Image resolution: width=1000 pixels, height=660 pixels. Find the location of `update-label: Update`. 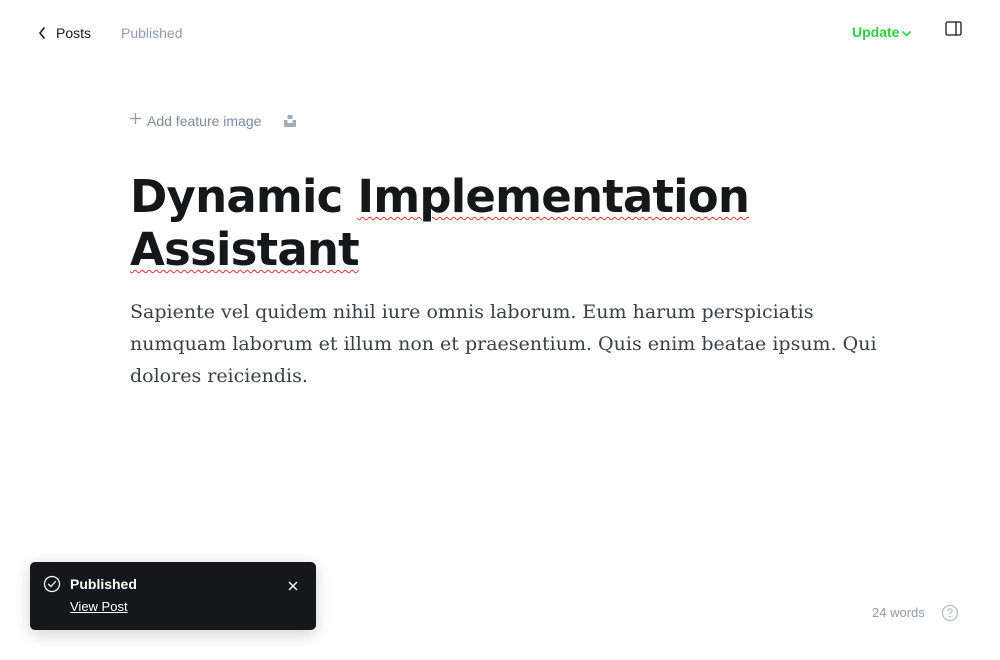

update-label: Update is located at coordinates (876, 32).